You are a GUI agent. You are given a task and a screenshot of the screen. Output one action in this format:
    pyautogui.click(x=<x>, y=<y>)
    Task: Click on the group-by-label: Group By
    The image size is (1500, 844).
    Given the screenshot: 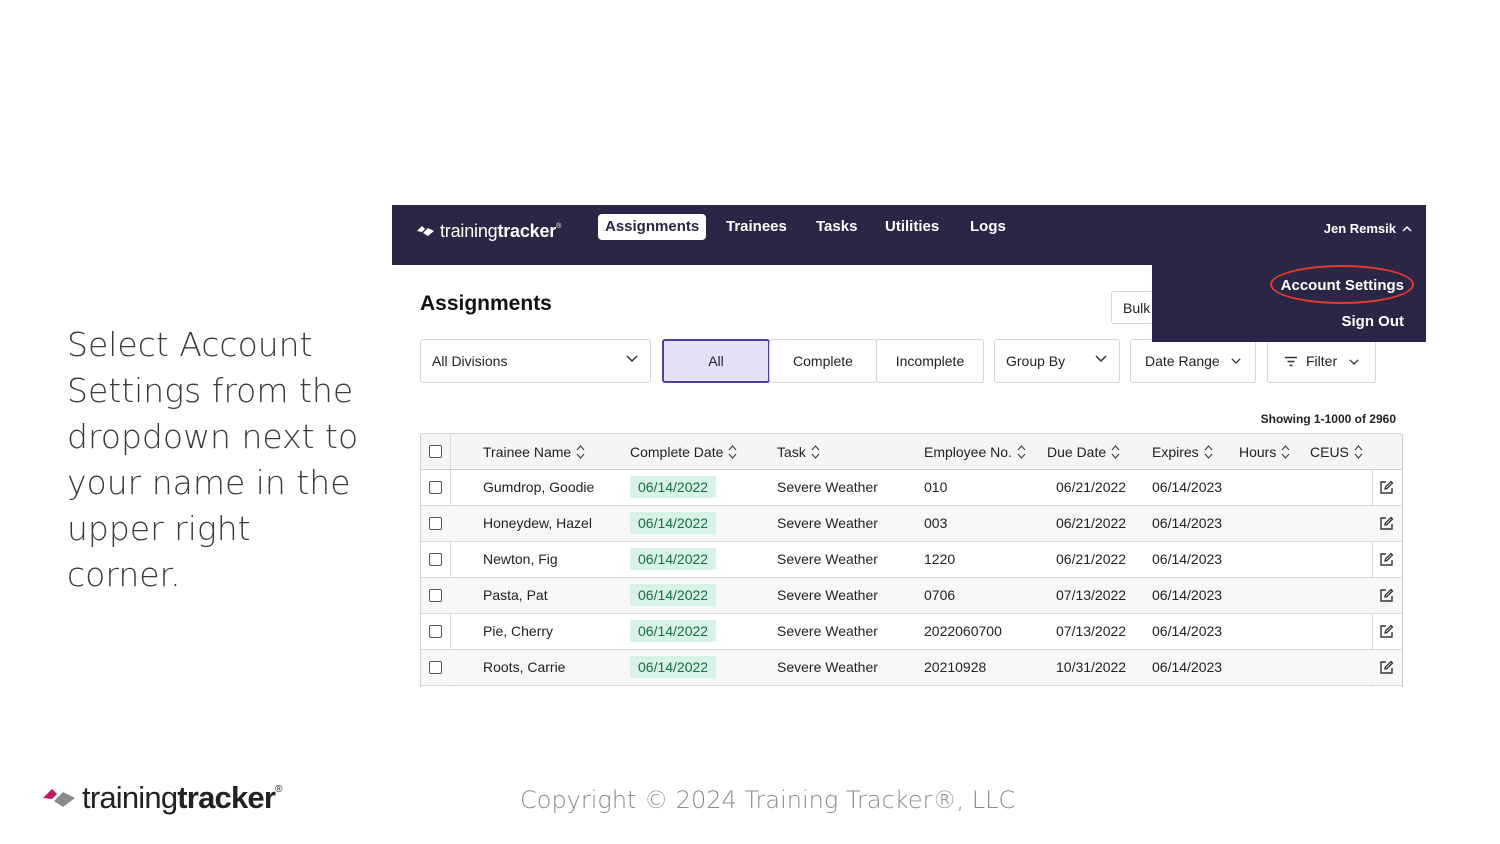 What is the action you would take?
    pyautogui.click(x=1036, y=361)
    